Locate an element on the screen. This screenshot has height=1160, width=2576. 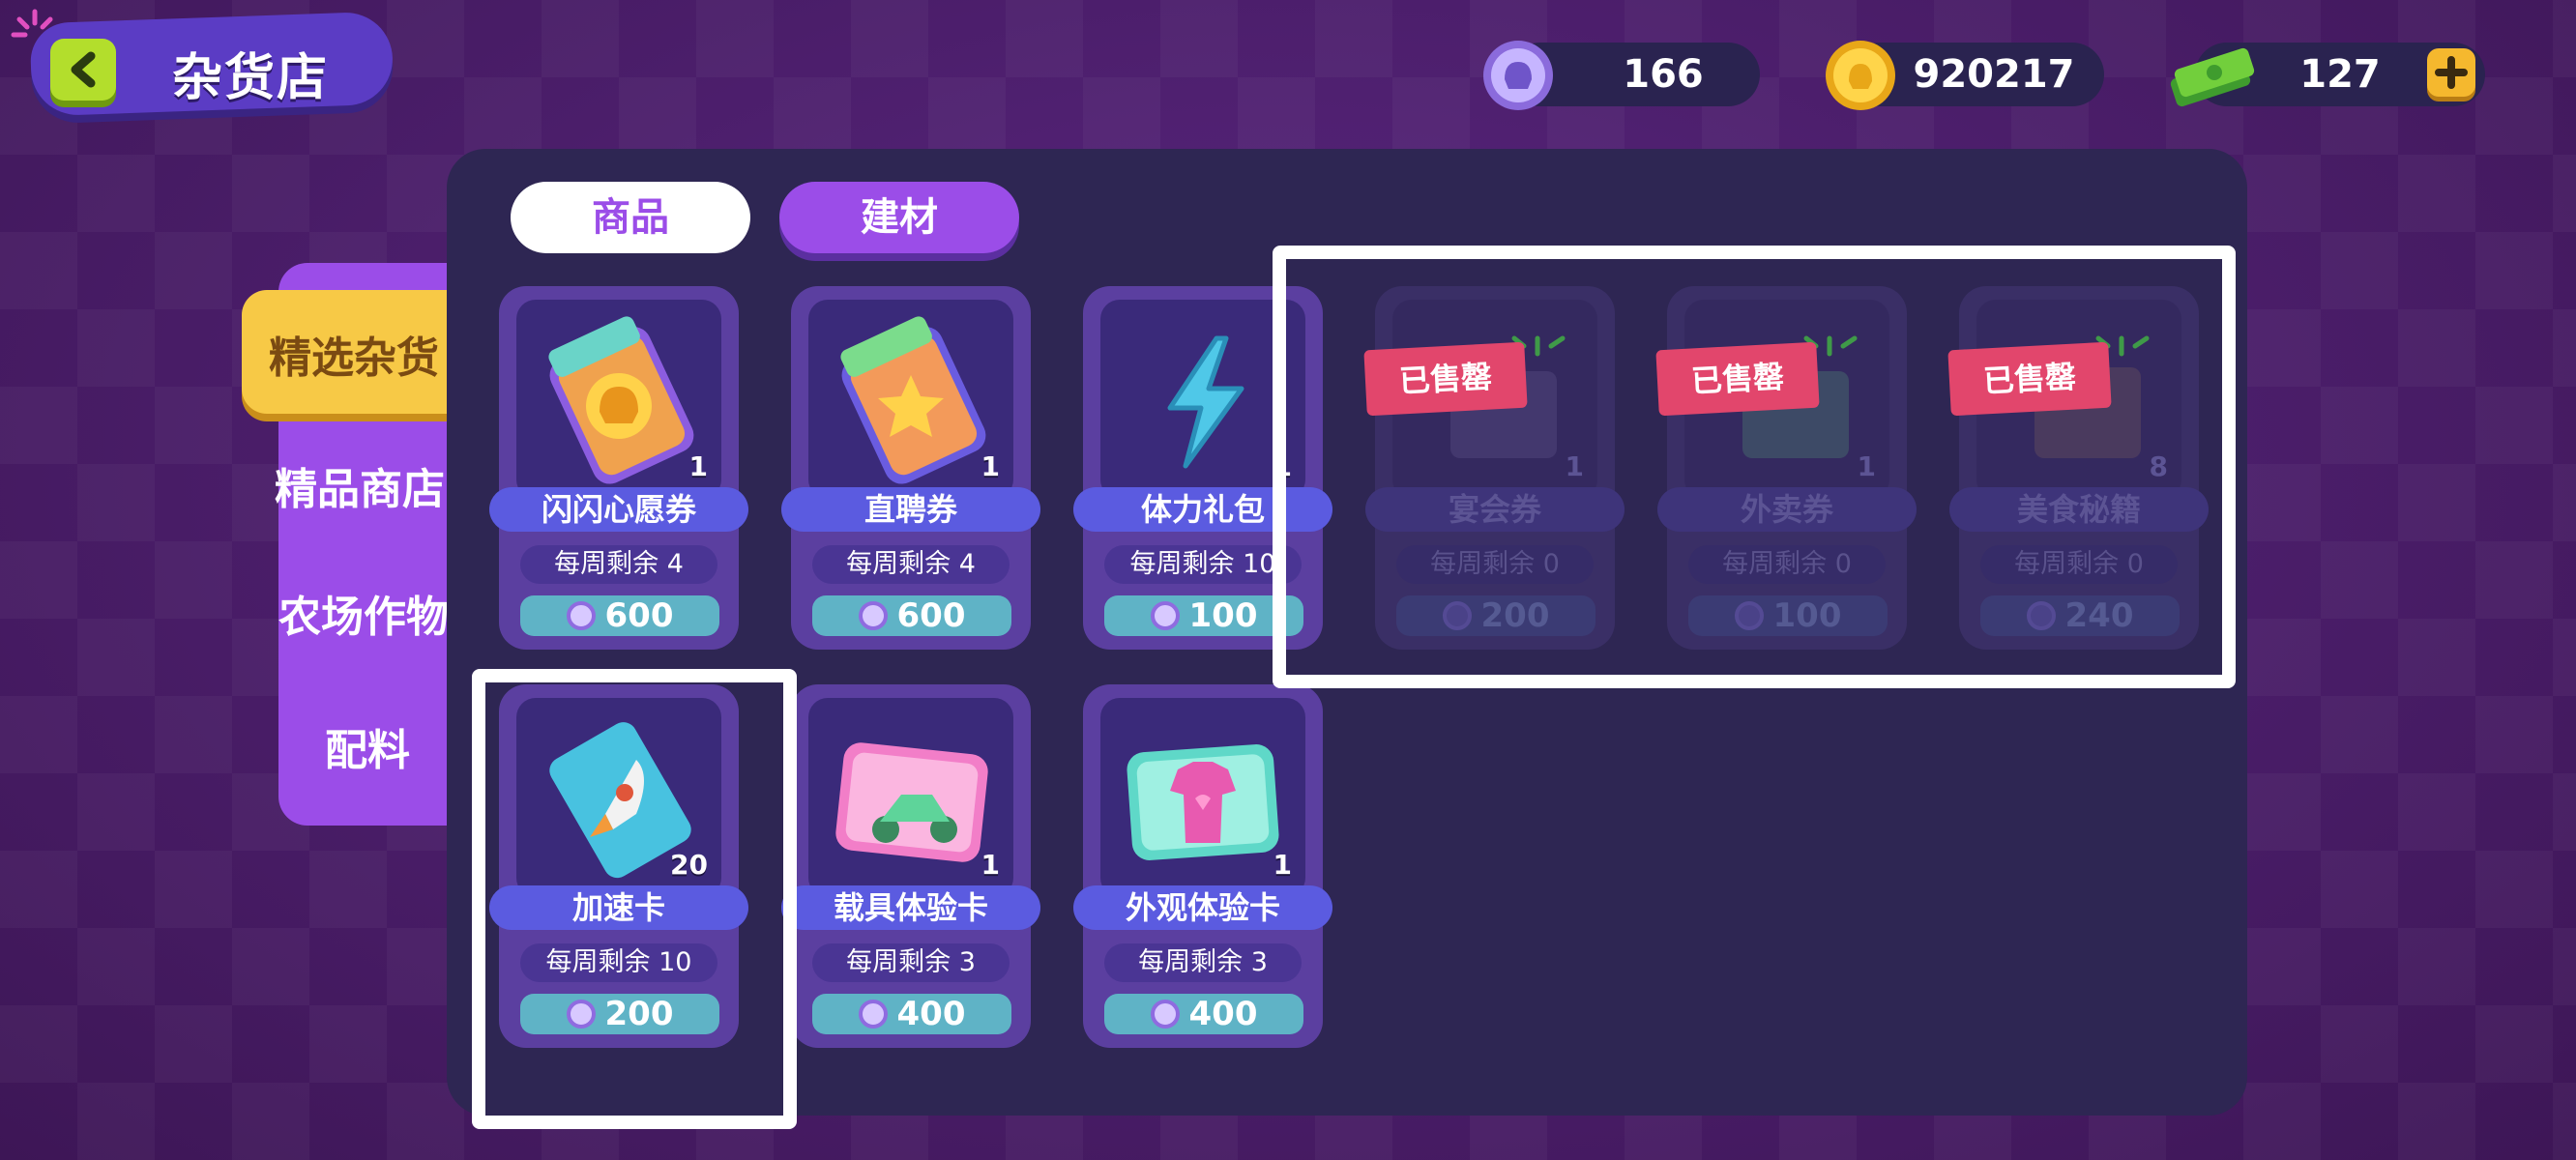
gold-value: 920217 is located at coordinates (1994, 74).